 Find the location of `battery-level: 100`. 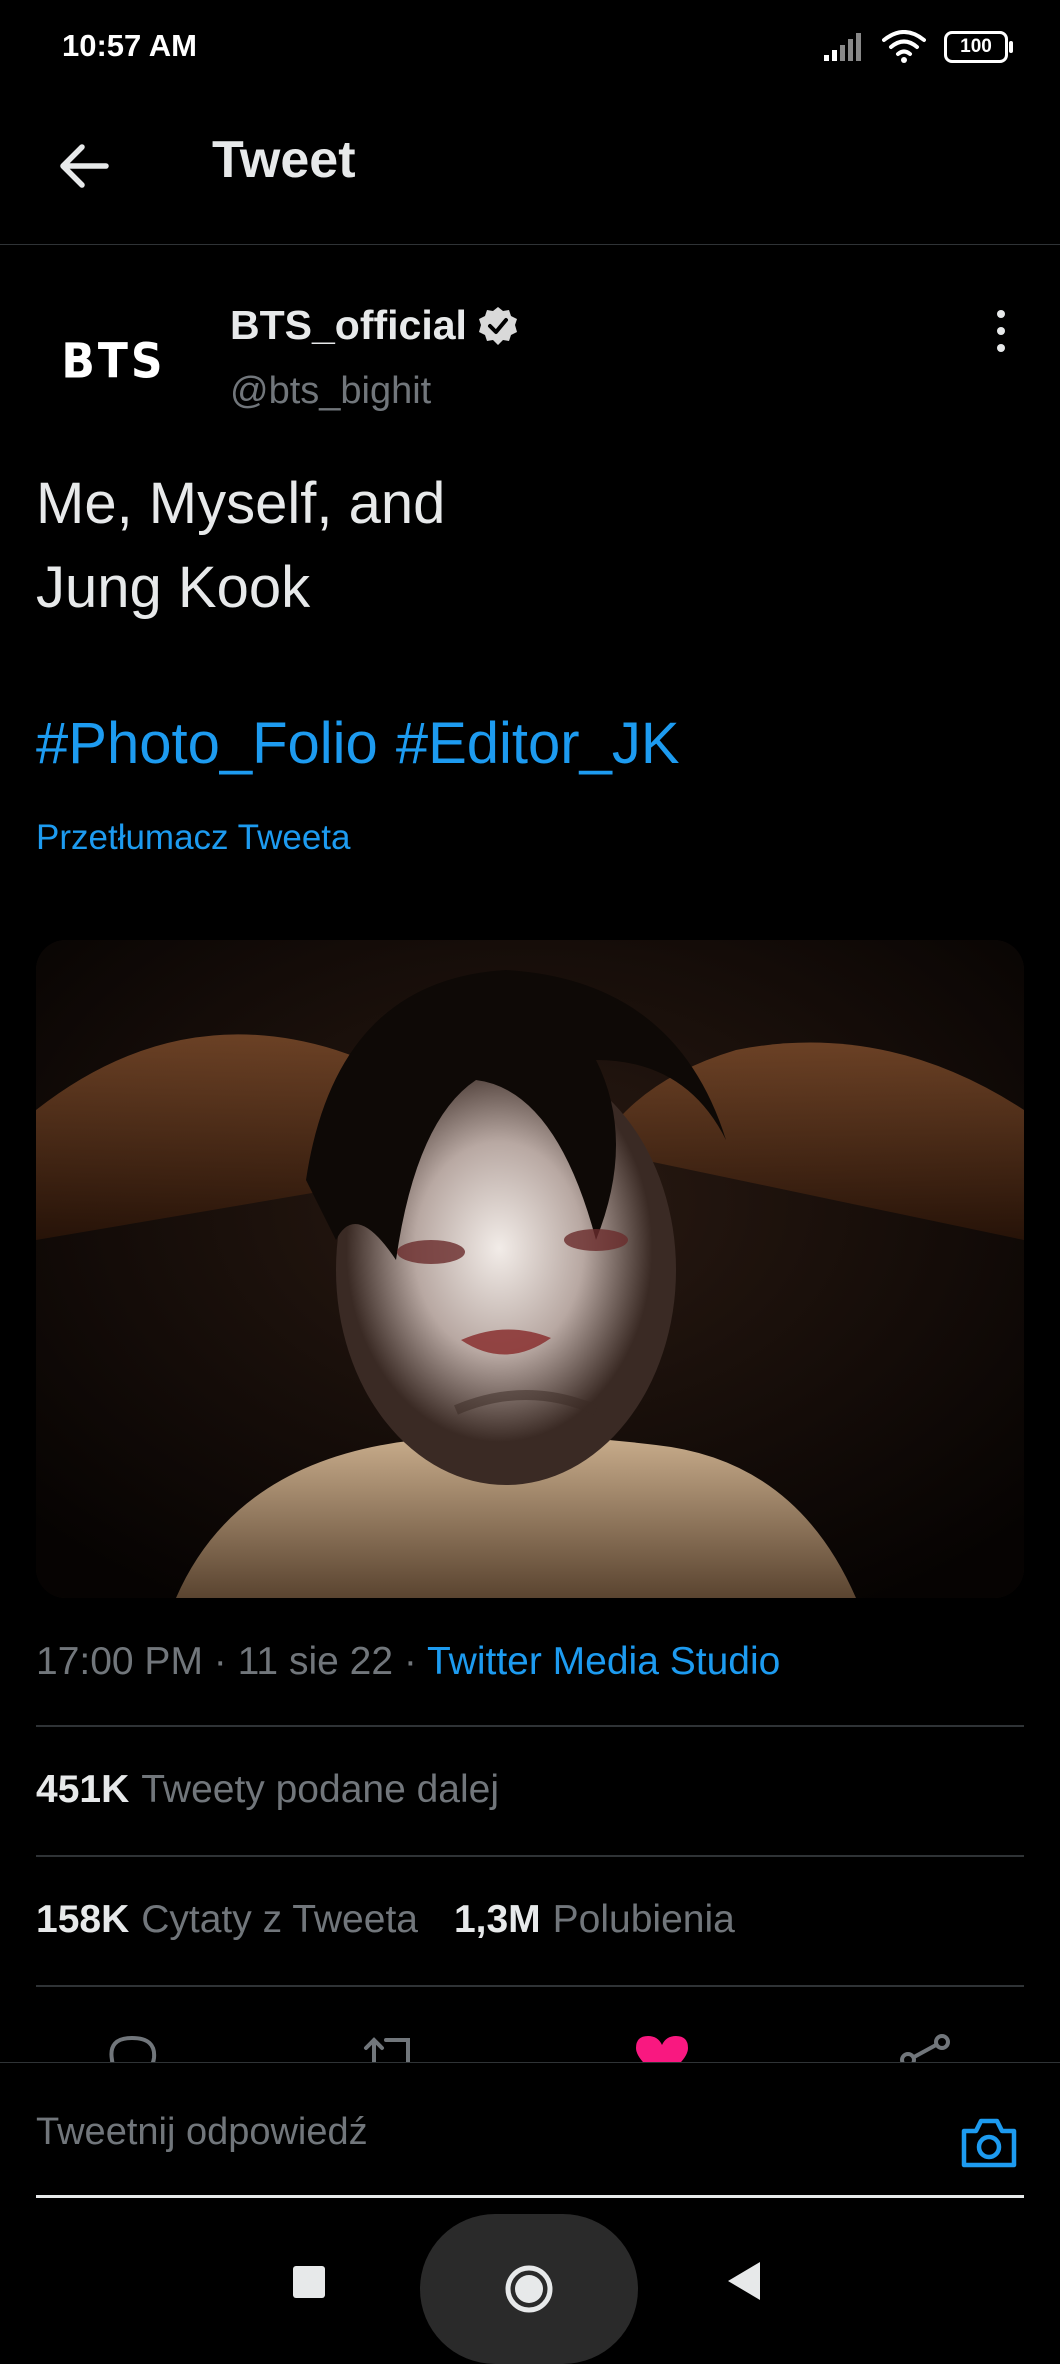

battery-level: 100 is located at coordinates (976, 46).